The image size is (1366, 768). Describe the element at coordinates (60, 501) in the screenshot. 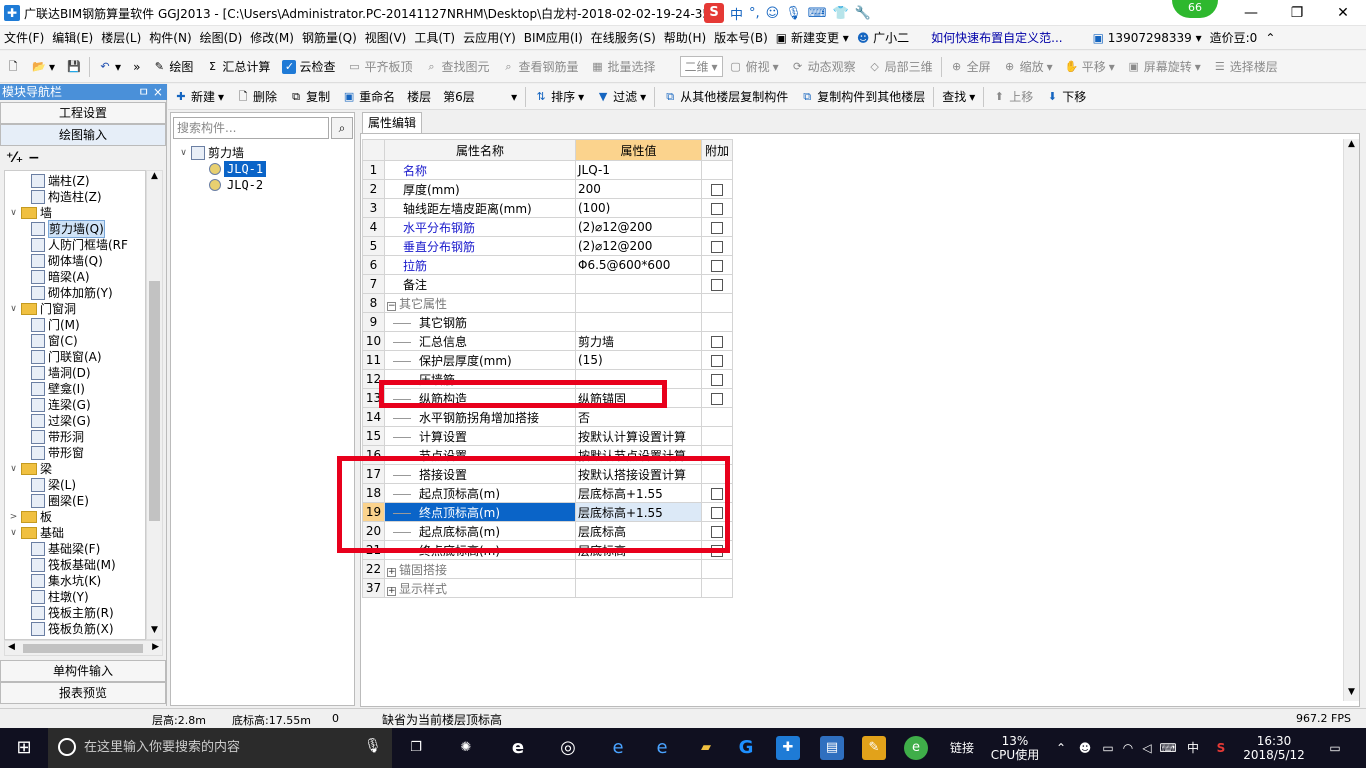

I see `tree-item: 圈梁(E)` at that location.